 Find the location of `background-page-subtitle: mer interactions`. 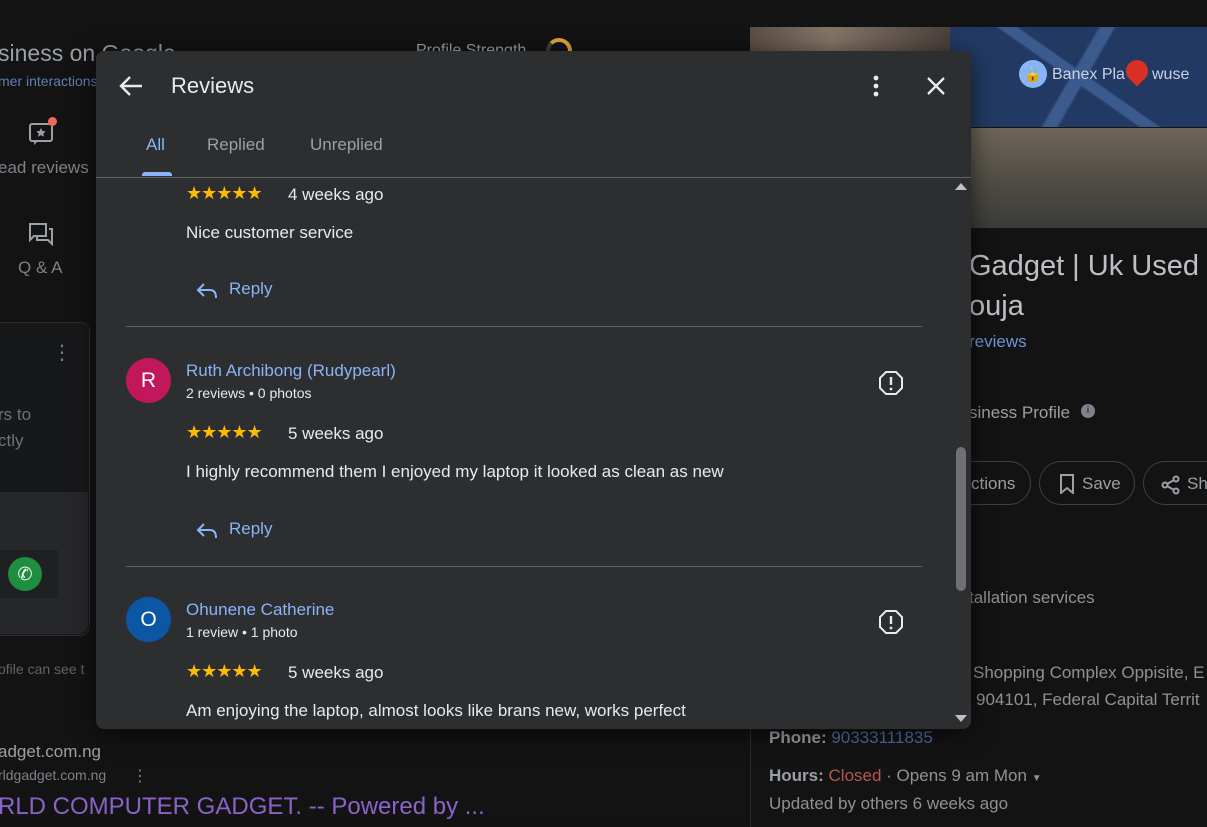

background-page-subtitle: mer interactions is located at coordinates (49, 81).